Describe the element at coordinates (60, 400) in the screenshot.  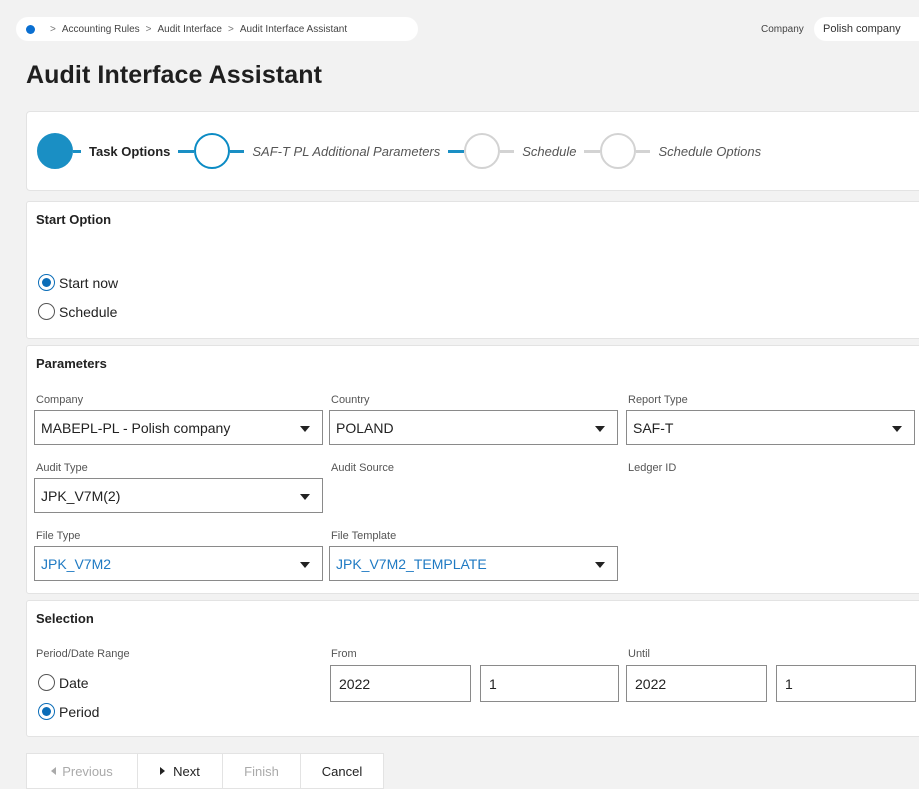
I see `company-field-label: Company` at that location.